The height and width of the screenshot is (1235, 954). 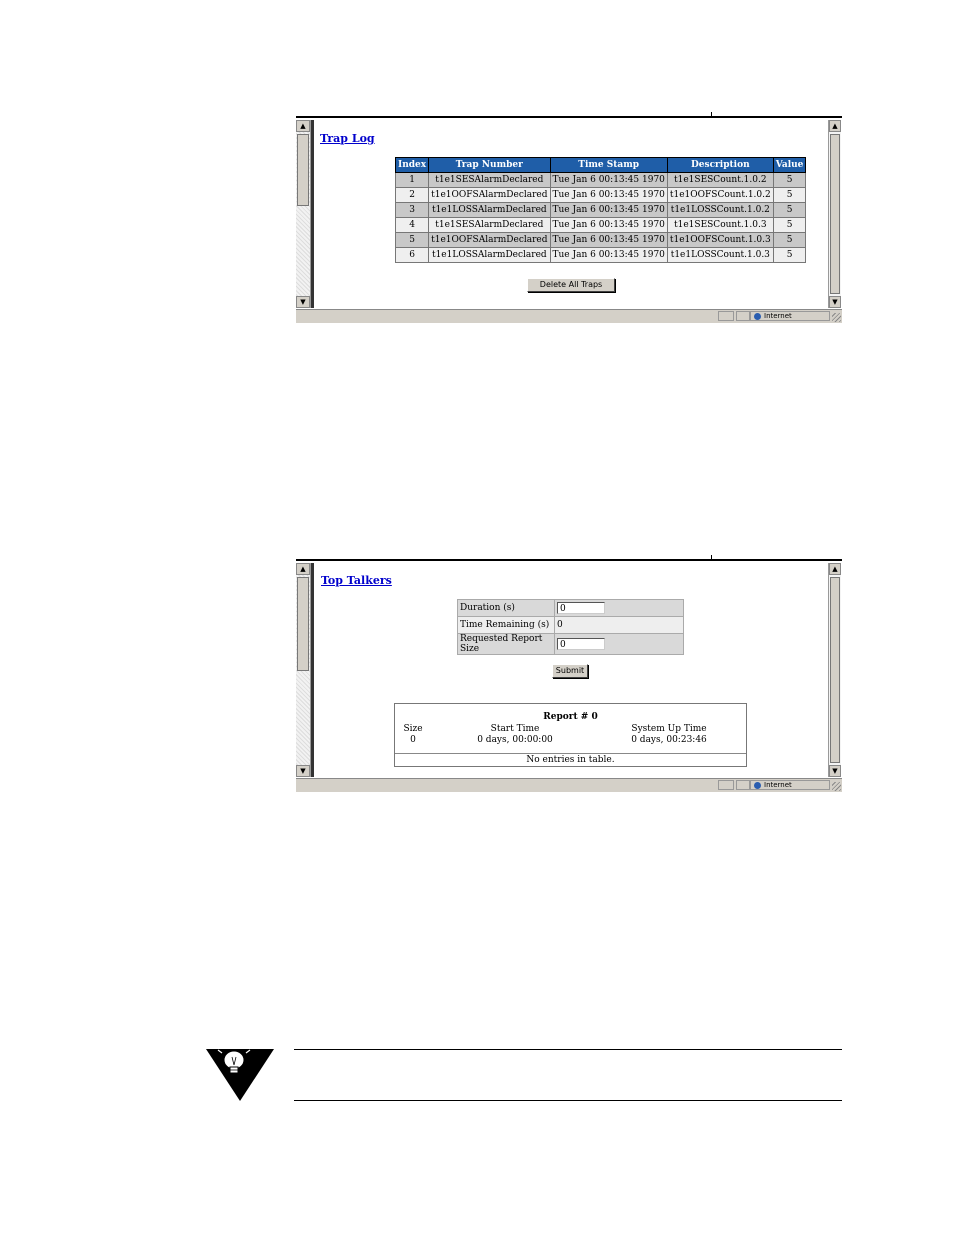 What do you see at coordinates (568, 1100) in the screenshot?
I see `note-rule-bottom` at bounding box center [568, 1100].